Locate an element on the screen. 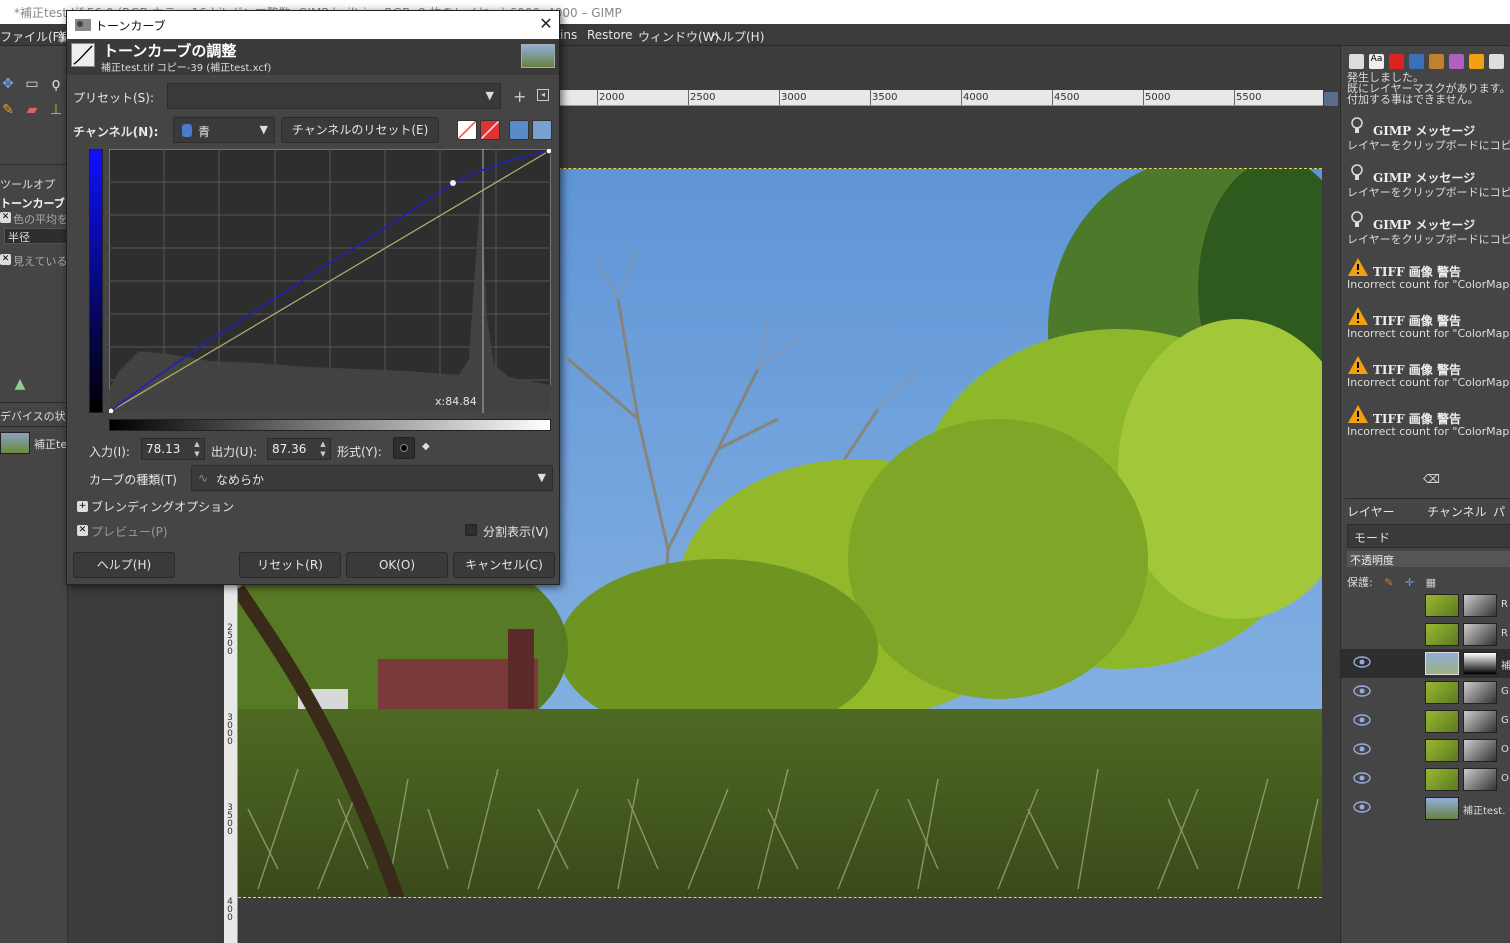  channel-reset-button: チャンネルのリセット(E) is located at coordinates (360, 130).